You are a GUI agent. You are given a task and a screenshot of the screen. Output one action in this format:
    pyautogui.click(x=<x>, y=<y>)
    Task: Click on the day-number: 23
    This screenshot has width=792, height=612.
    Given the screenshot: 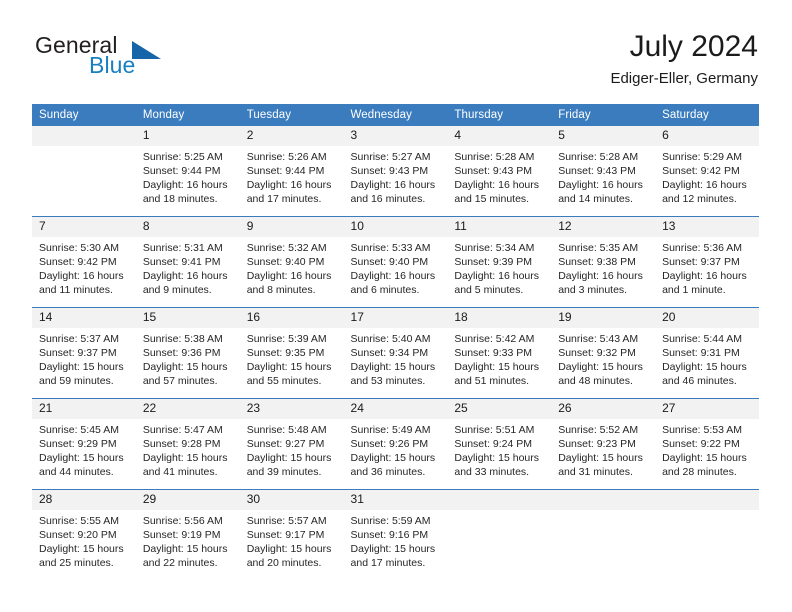 What is the action you would take?
    pyautogui.click(x=291, y=409)
    